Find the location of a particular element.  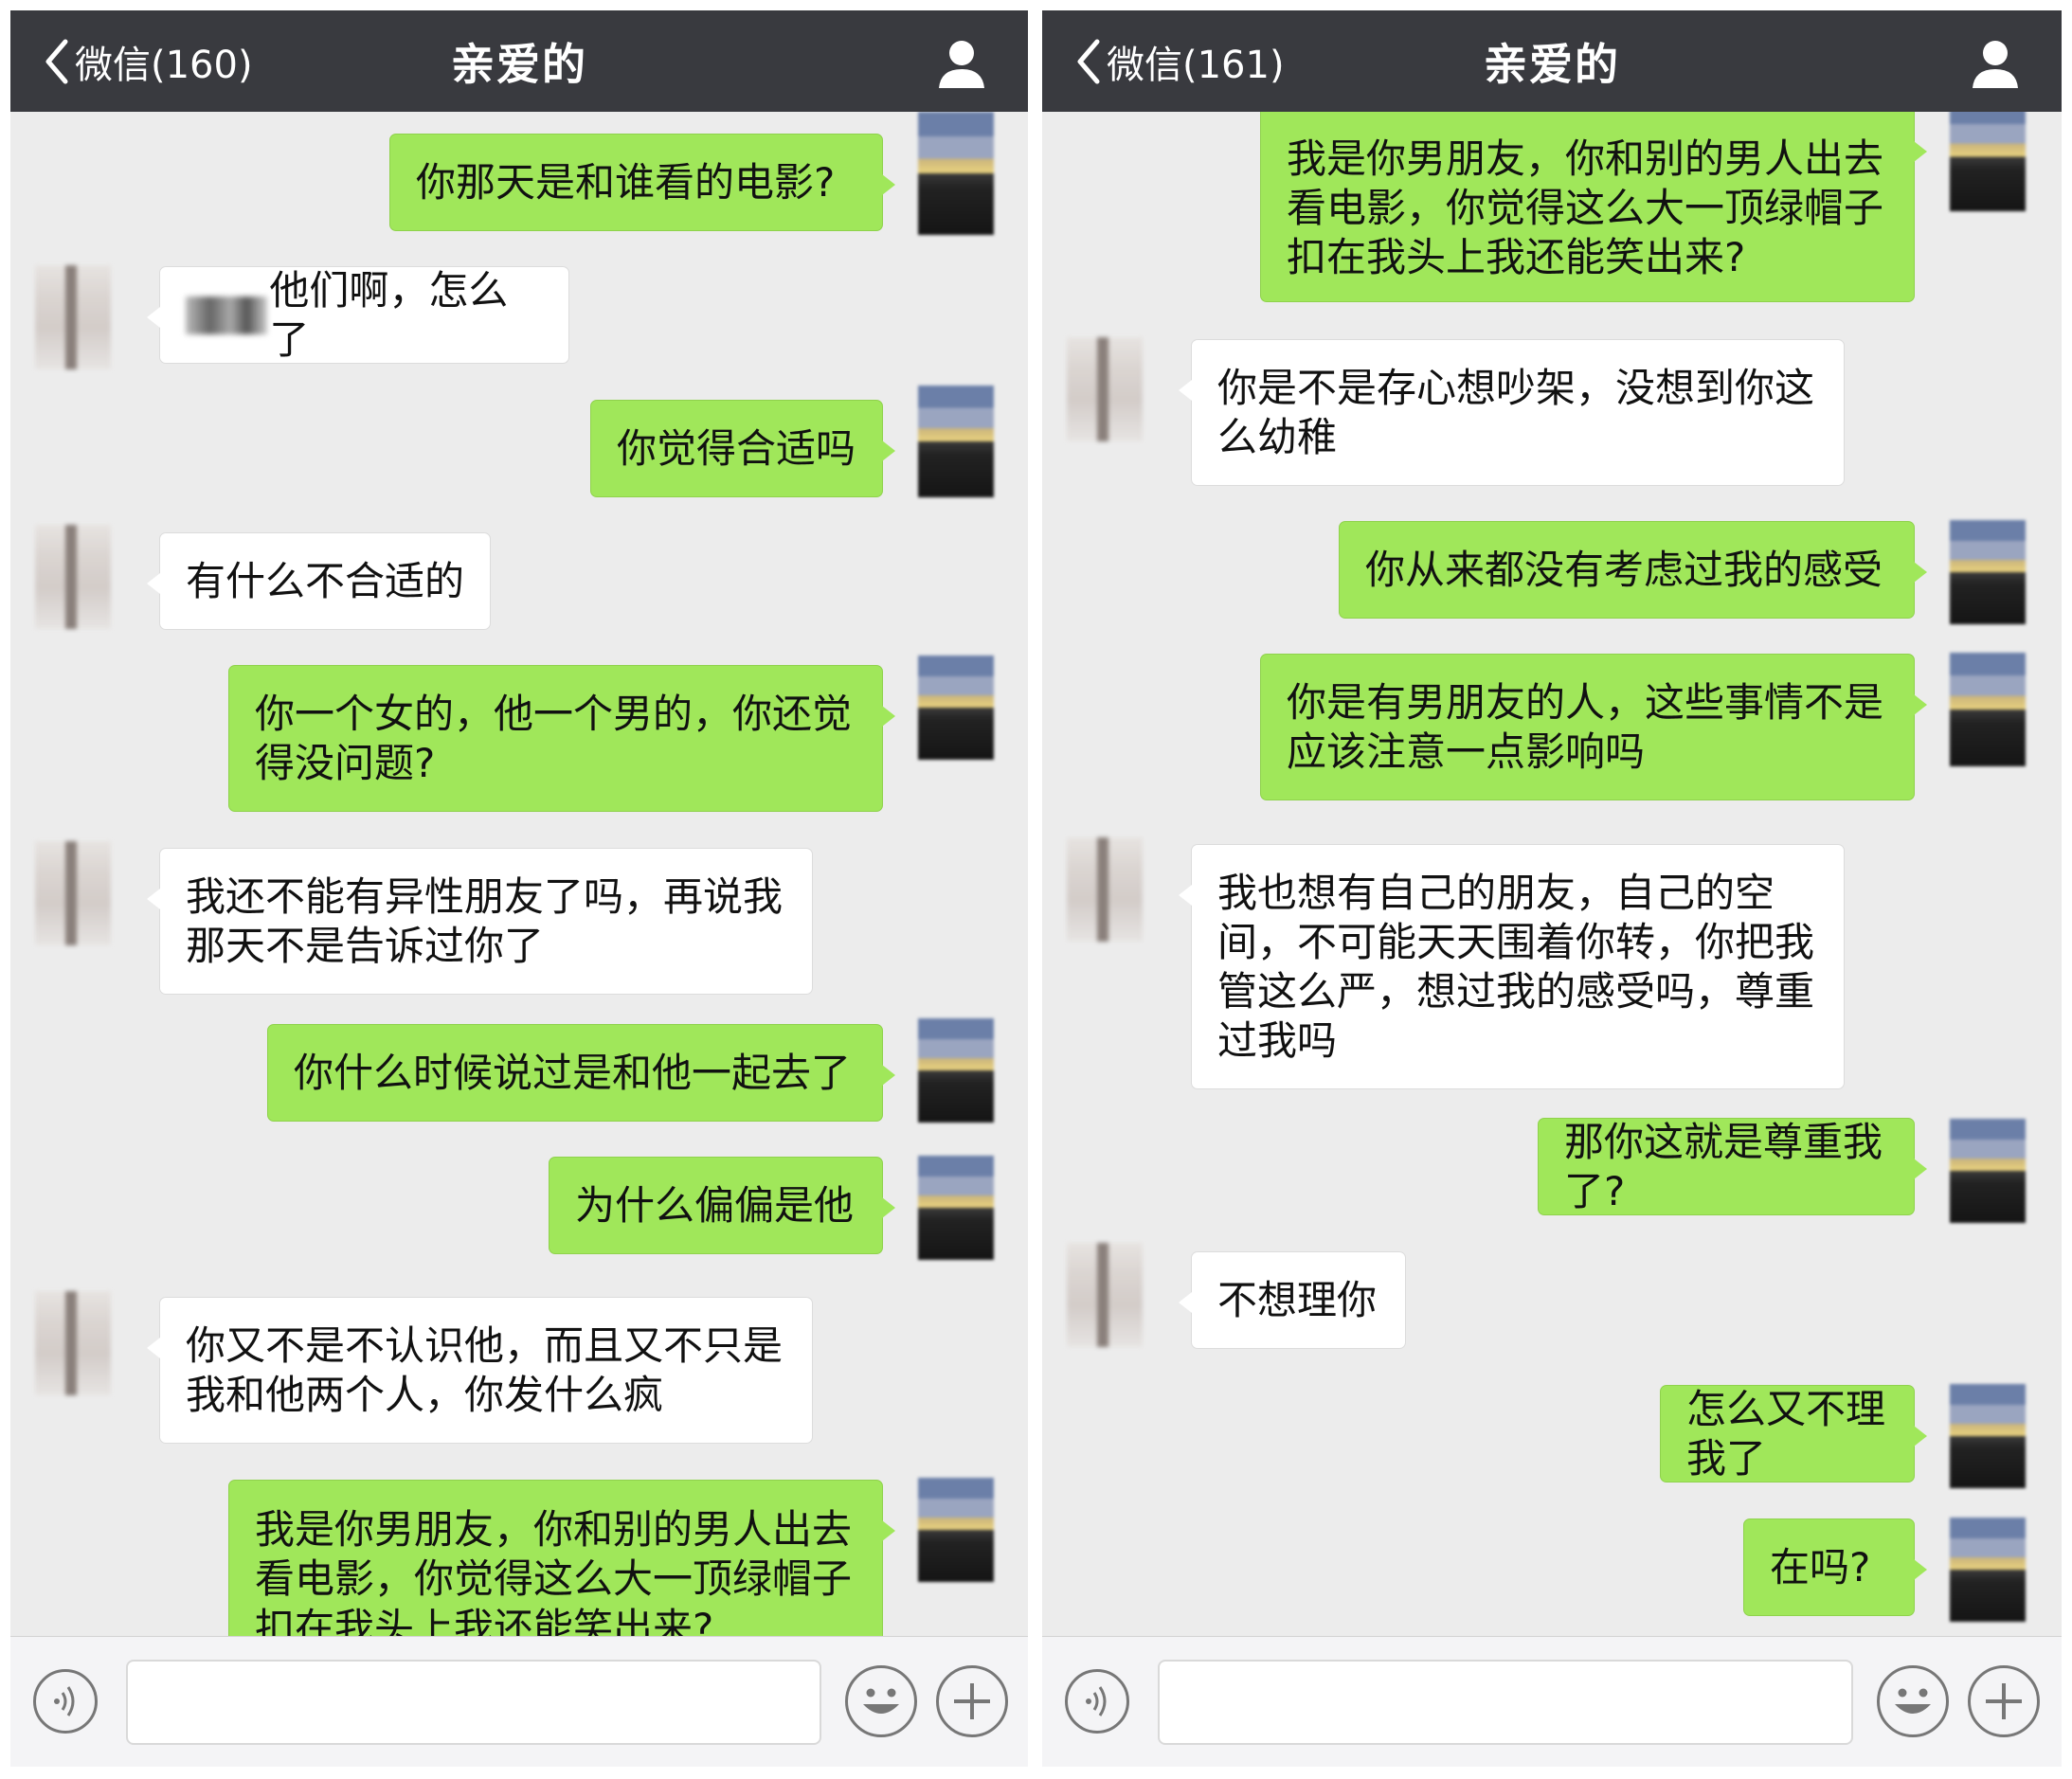

message-text: 你又不是不认识他，而且又不只是 我和他两个人，你发什么疯 is located at coordinates (485, 1369).